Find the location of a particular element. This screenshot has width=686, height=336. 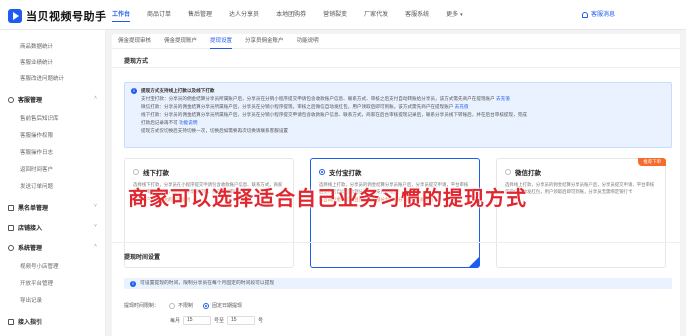

sidebar-item-return-customers: 返回时间客户 is located at coordinates (36, 169).